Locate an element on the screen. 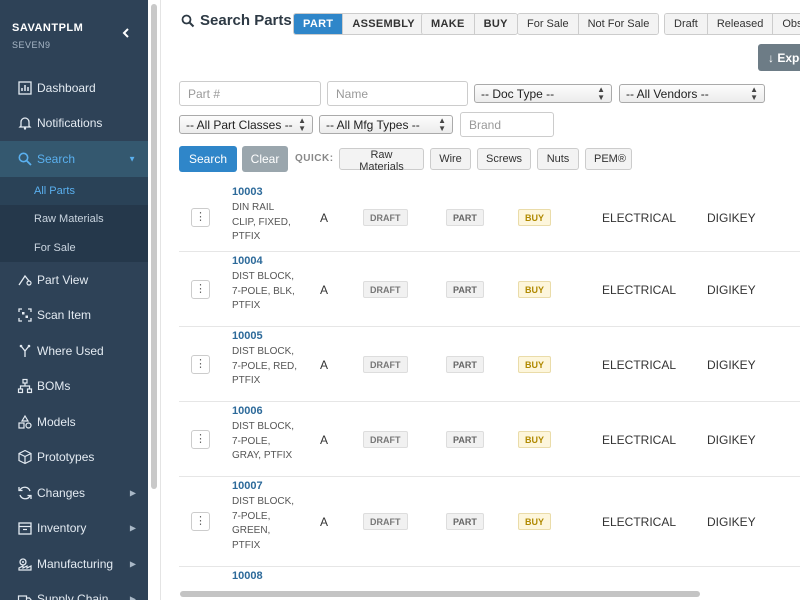 Image resolution: width=800 pixels, height=600 pixels. sidebar-item-label: Scan Item is located at coordinates (64, 315).